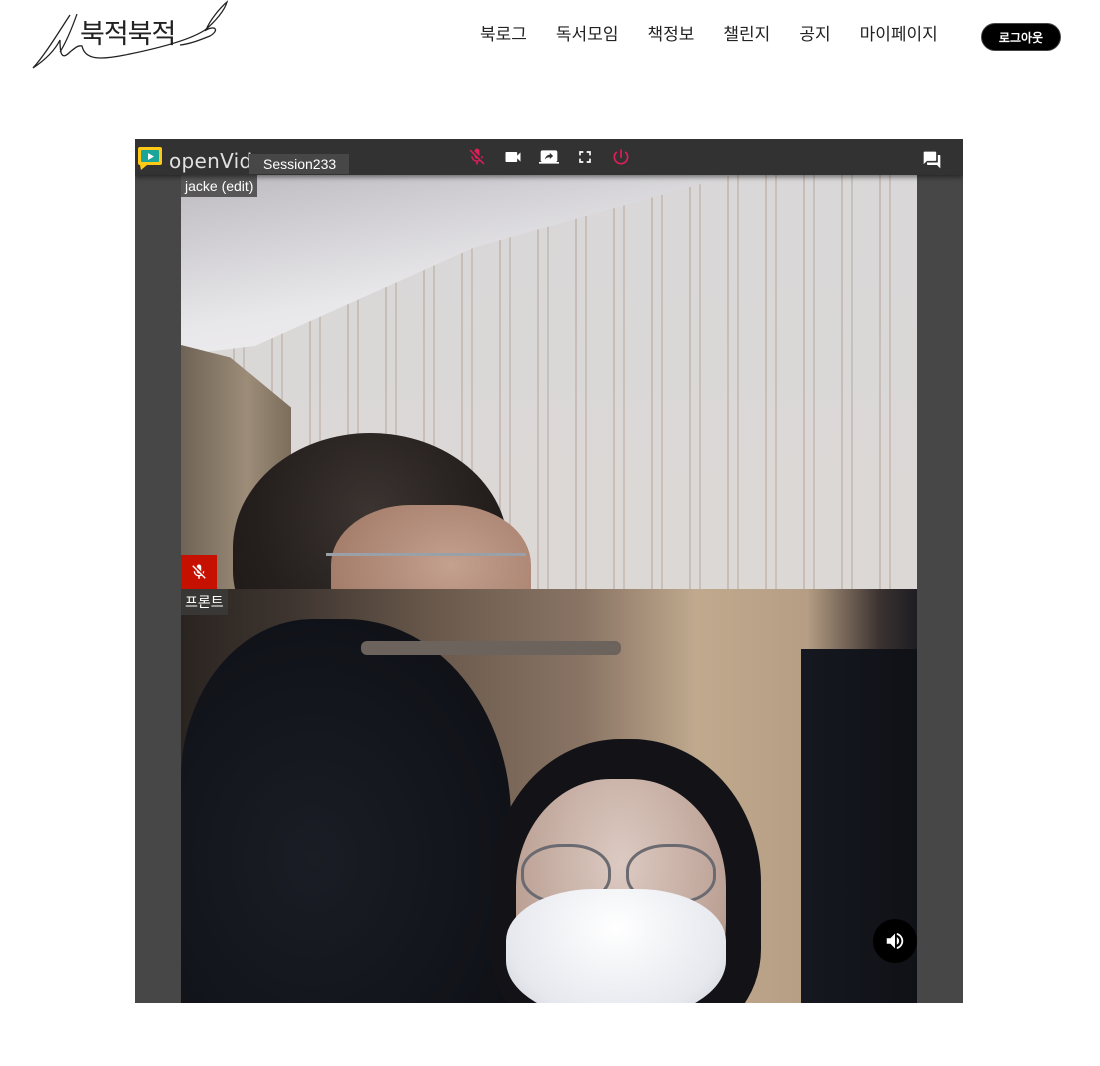  I want to click on nav-item-booklog: 북로그, so click(503, 35).